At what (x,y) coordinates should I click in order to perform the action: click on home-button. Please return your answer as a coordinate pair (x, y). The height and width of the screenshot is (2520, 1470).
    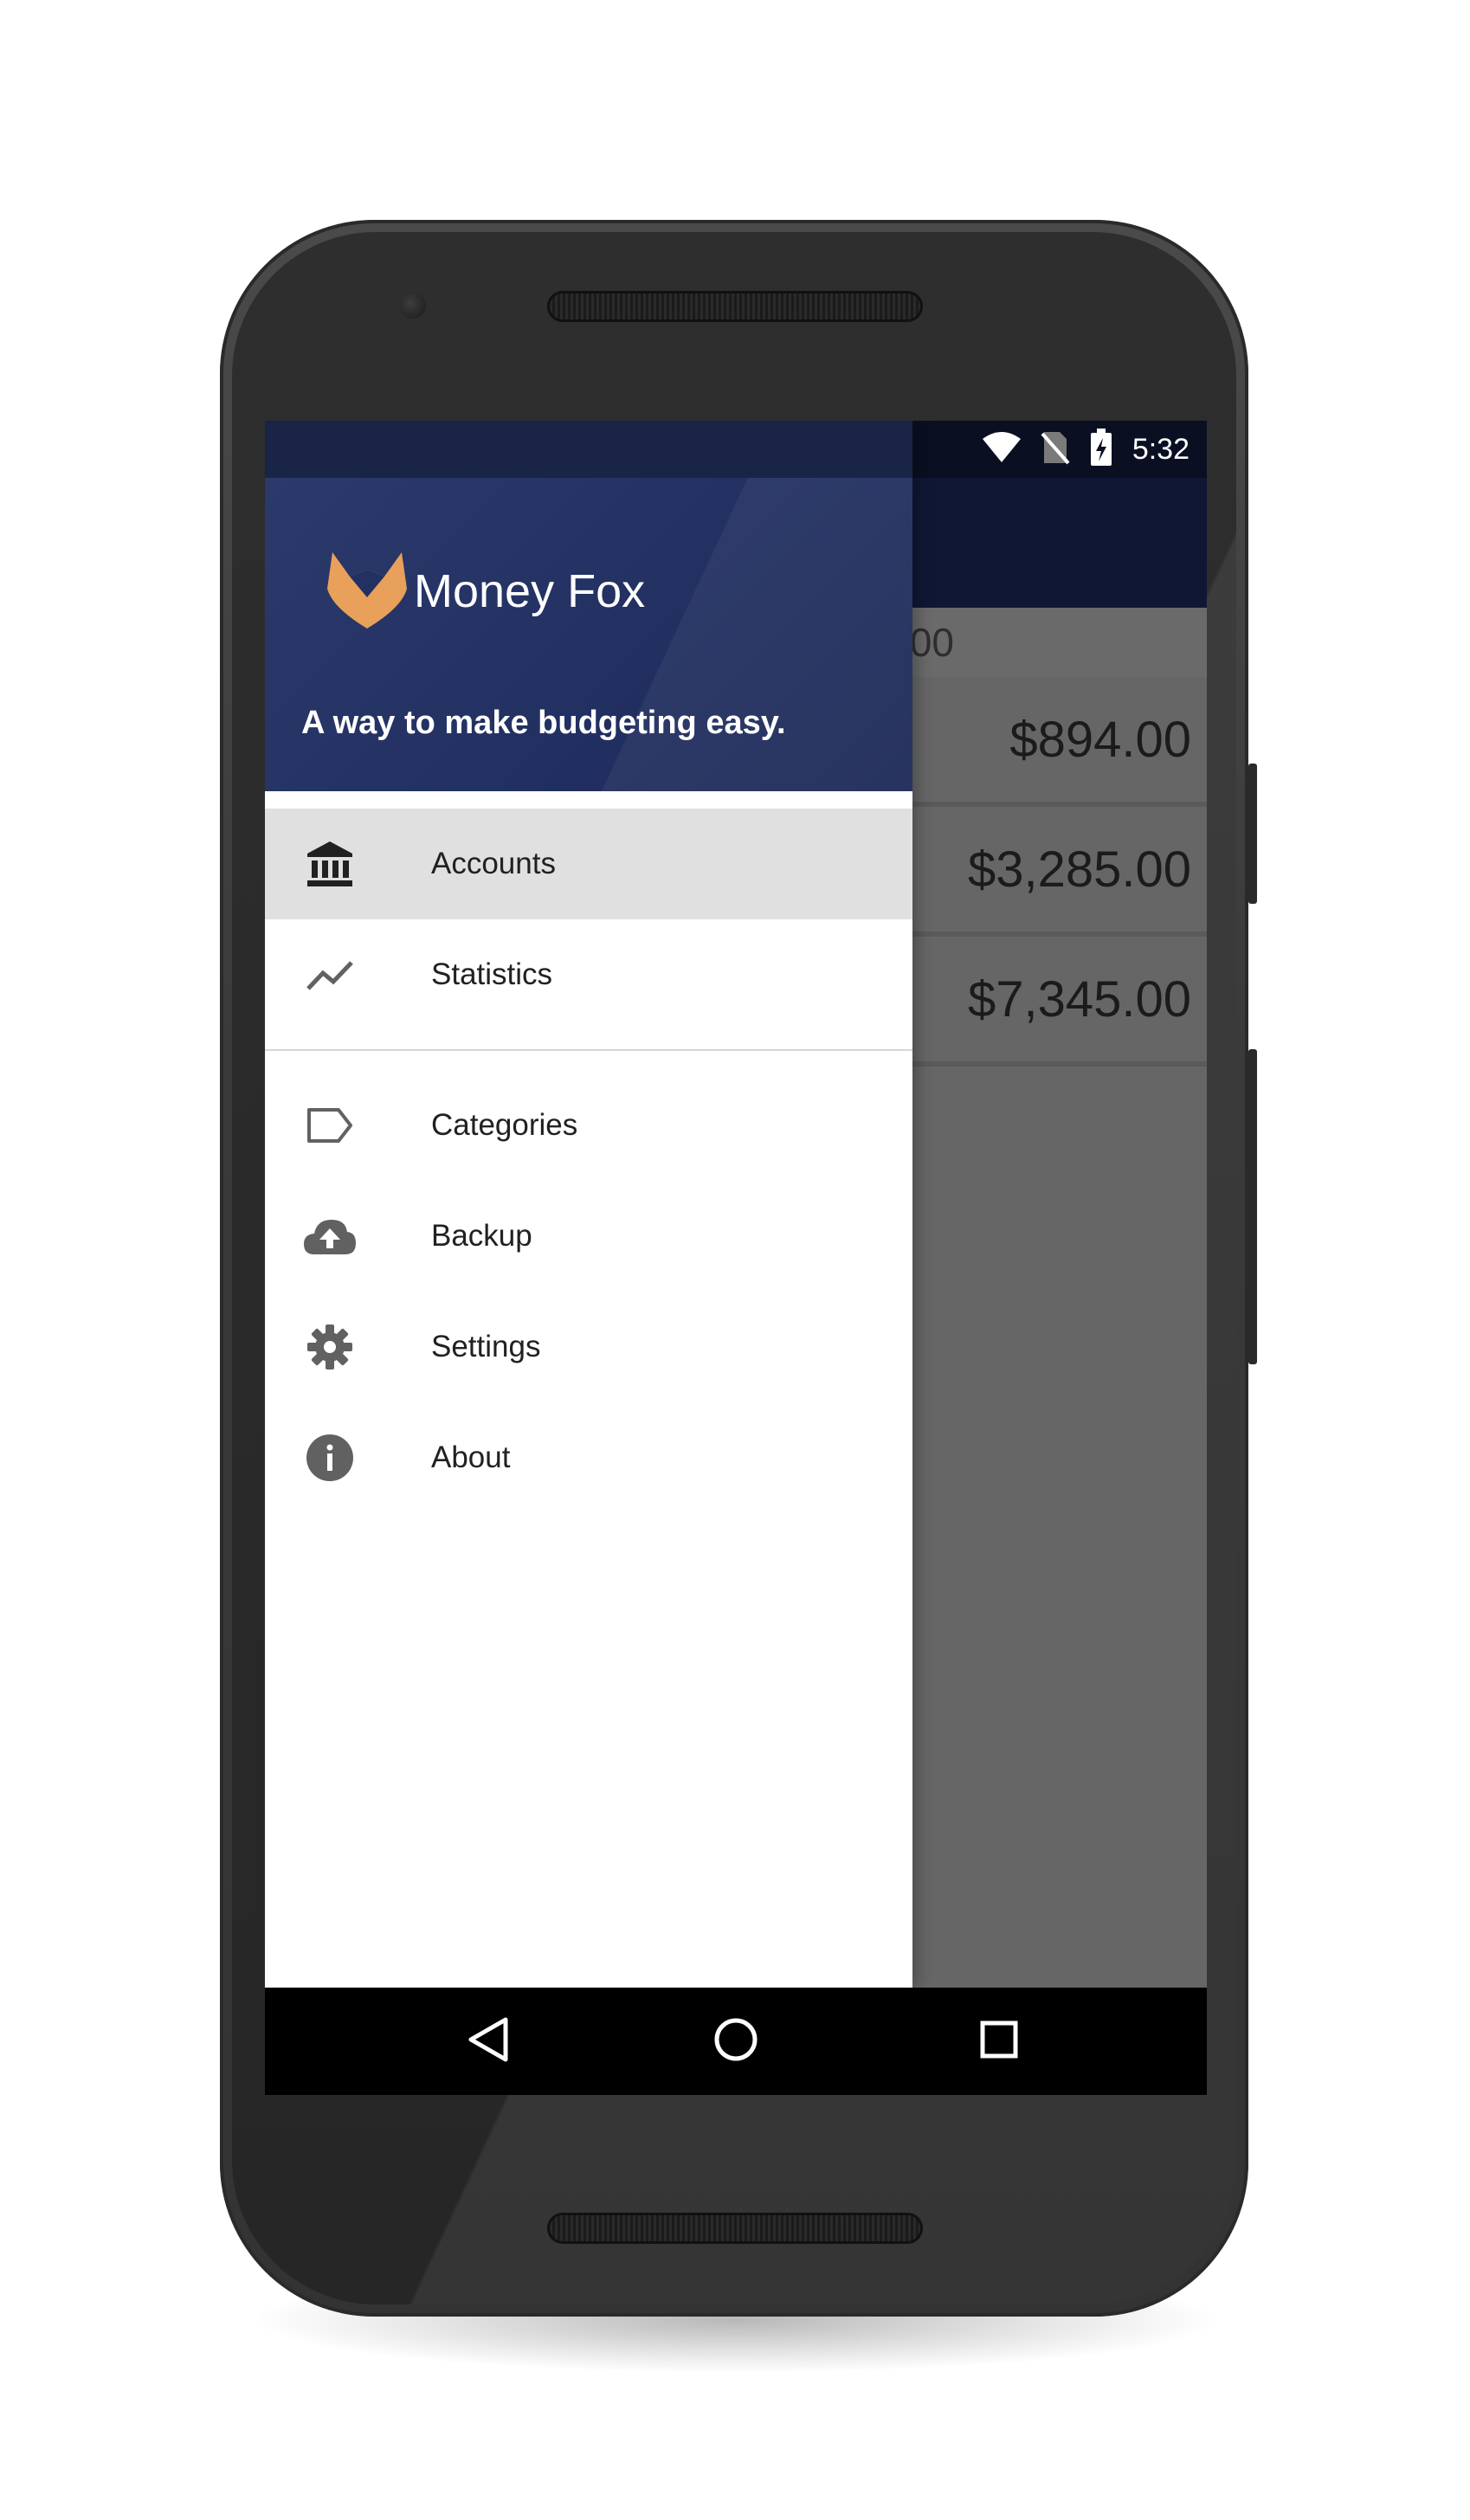
    Looking at the image, I should click on (736, 2041).